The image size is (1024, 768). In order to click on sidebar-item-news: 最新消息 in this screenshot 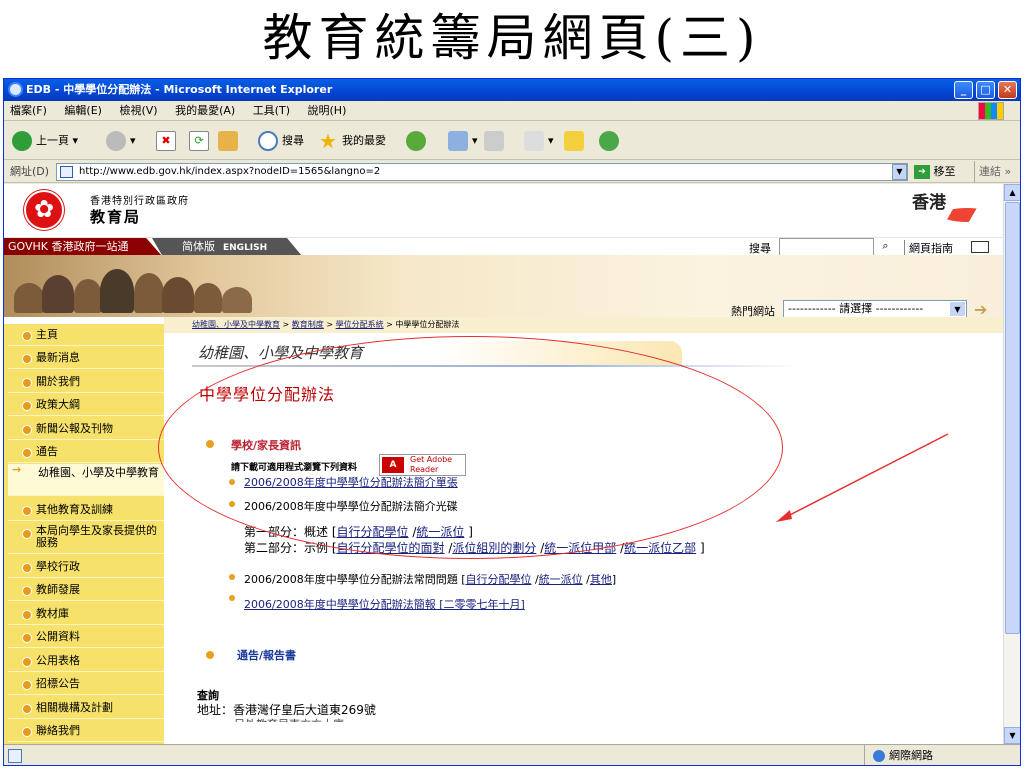, I will do `click(86, 358)`.